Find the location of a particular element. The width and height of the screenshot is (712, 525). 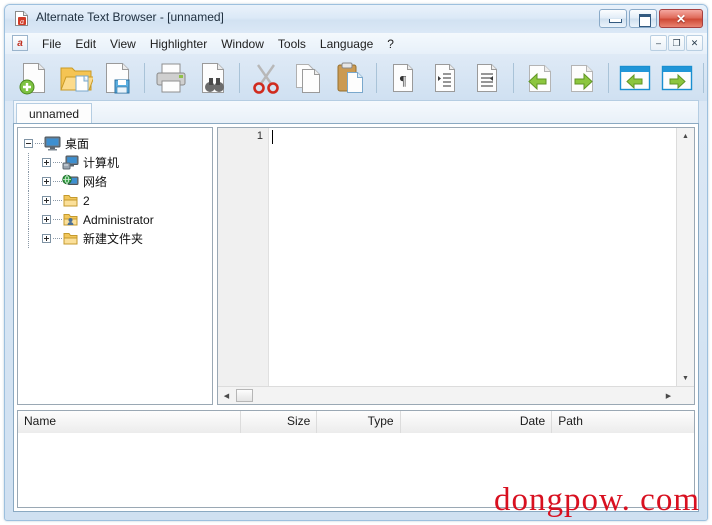

mdi-document-icon: a is located at coordinates (20, 43).